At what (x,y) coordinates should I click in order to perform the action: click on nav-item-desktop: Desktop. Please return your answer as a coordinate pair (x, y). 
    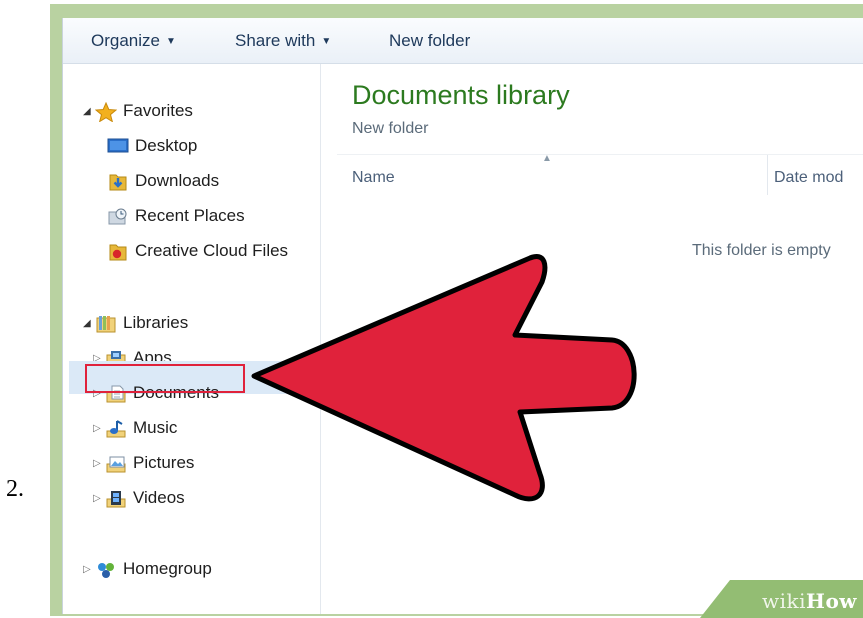
    Looking at the image, I should click on (152, 146).